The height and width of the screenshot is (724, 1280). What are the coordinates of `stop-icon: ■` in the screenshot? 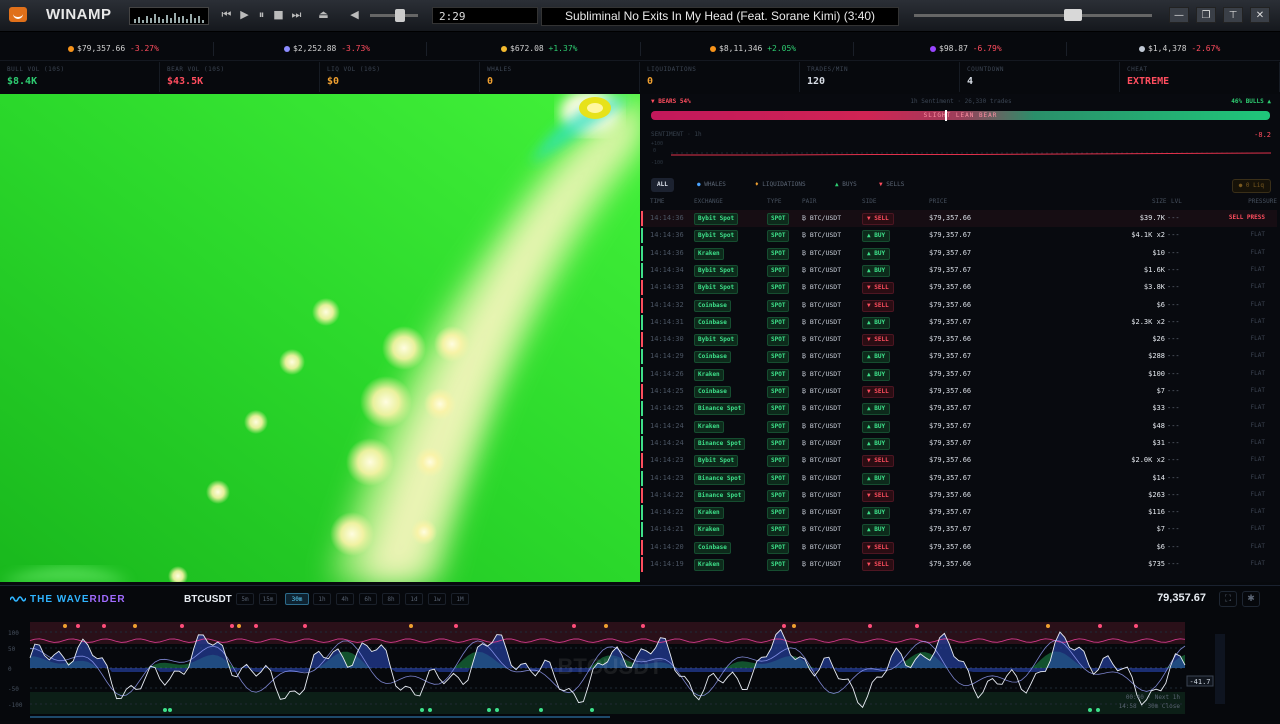 It's located at (278, 15).